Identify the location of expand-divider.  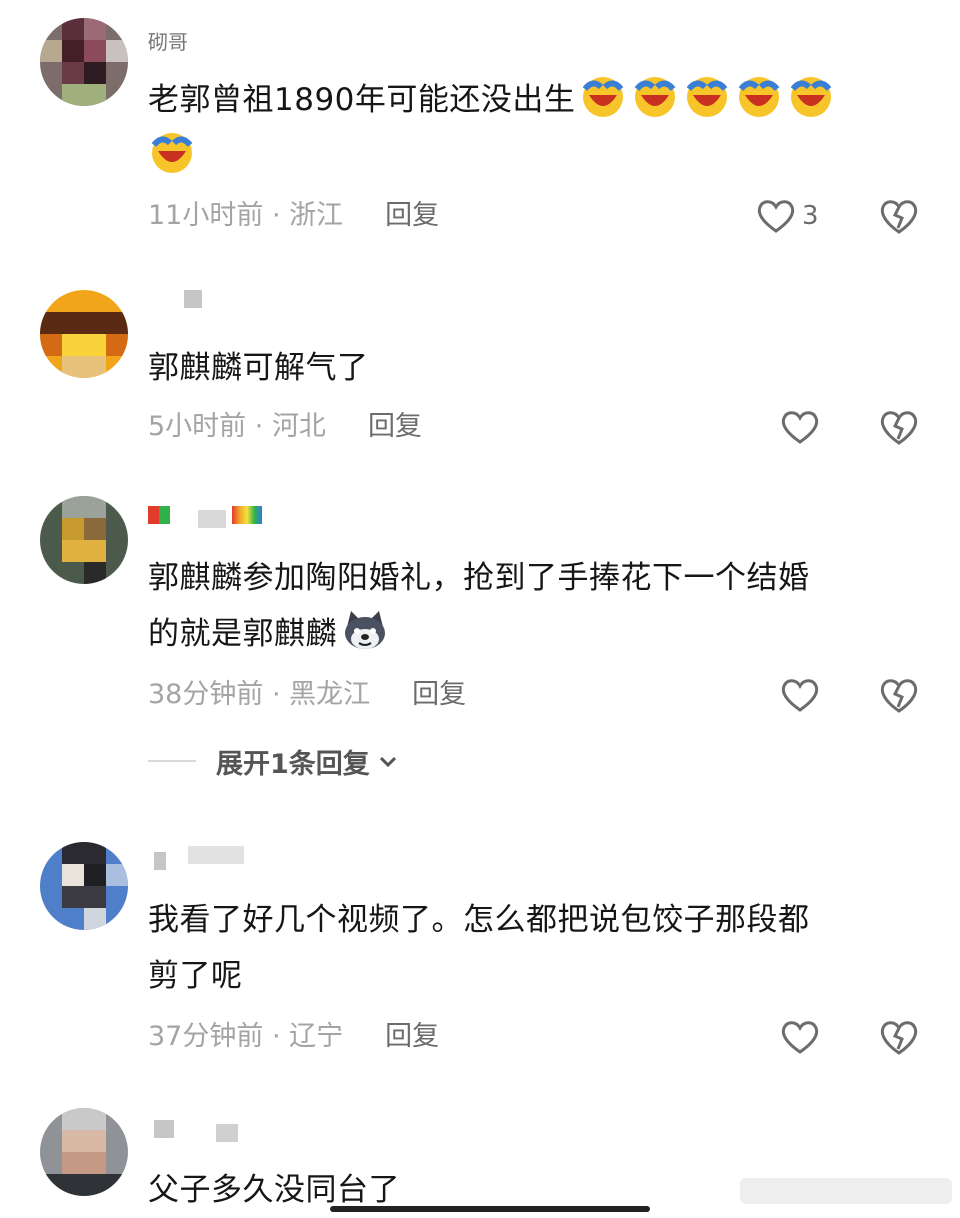
(172, 761).